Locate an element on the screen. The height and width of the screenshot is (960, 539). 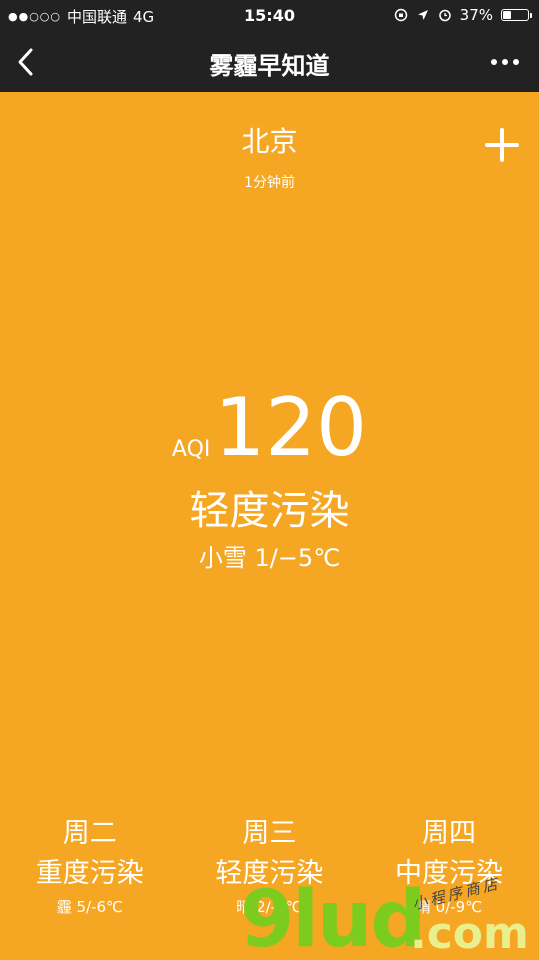
forecast-day-3: 周四 中度污染 晴 0/-9℃ is located at coordinates (449, 866).